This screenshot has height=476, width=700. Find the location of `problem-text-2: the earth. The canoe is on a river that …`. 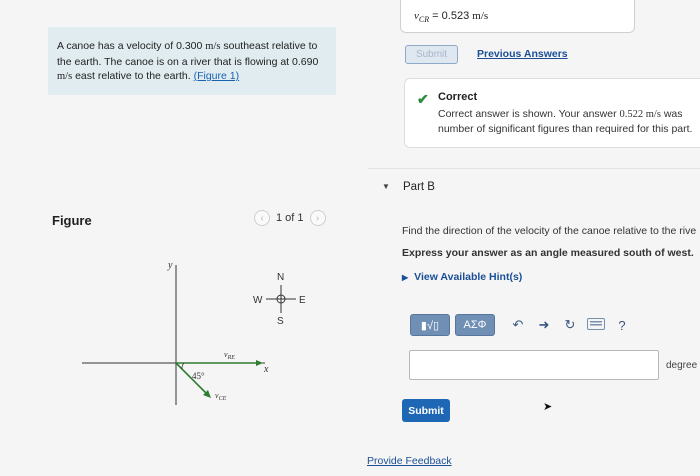

problem-text-2: the earth. The canoe is on a river that … is located at coordinates (188, 61).